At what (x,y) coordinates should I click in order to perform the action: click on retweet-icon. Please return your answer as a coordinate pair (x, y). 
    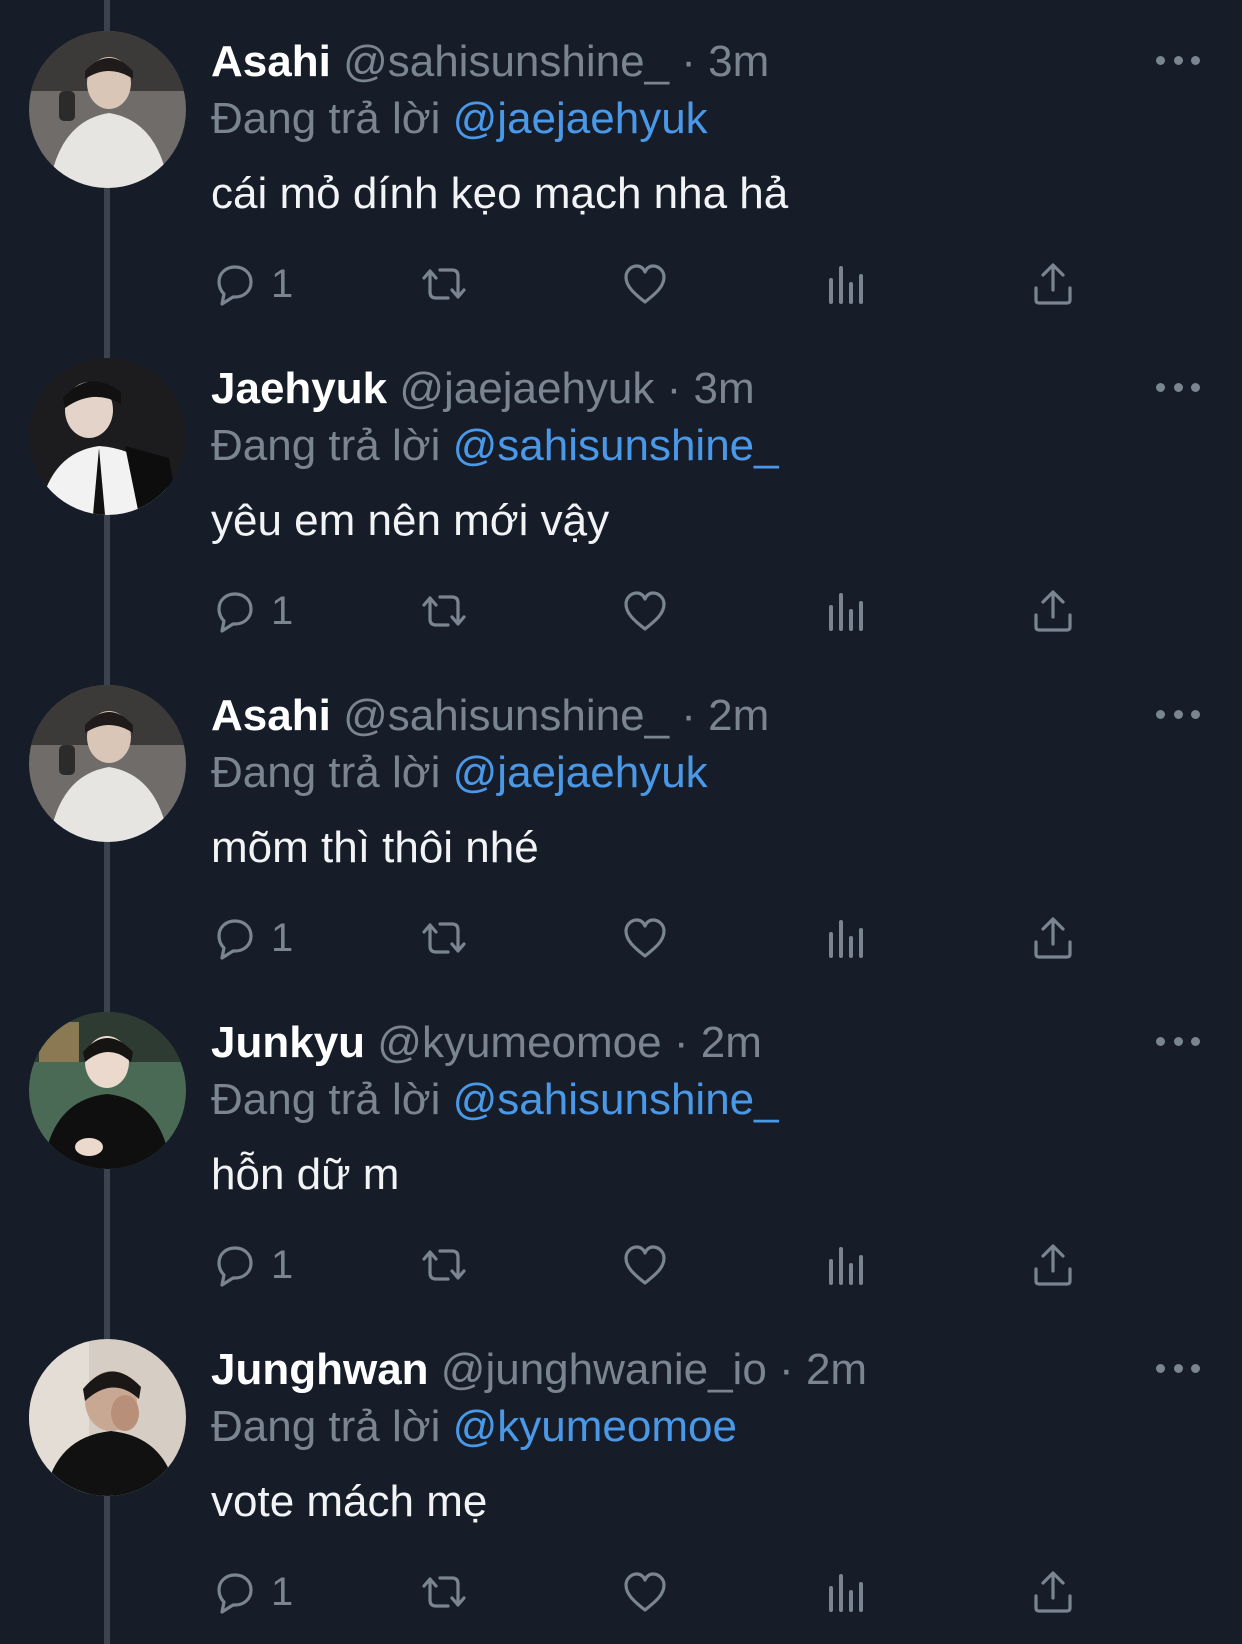
    Looking at the image, I should click on (444, 1265).